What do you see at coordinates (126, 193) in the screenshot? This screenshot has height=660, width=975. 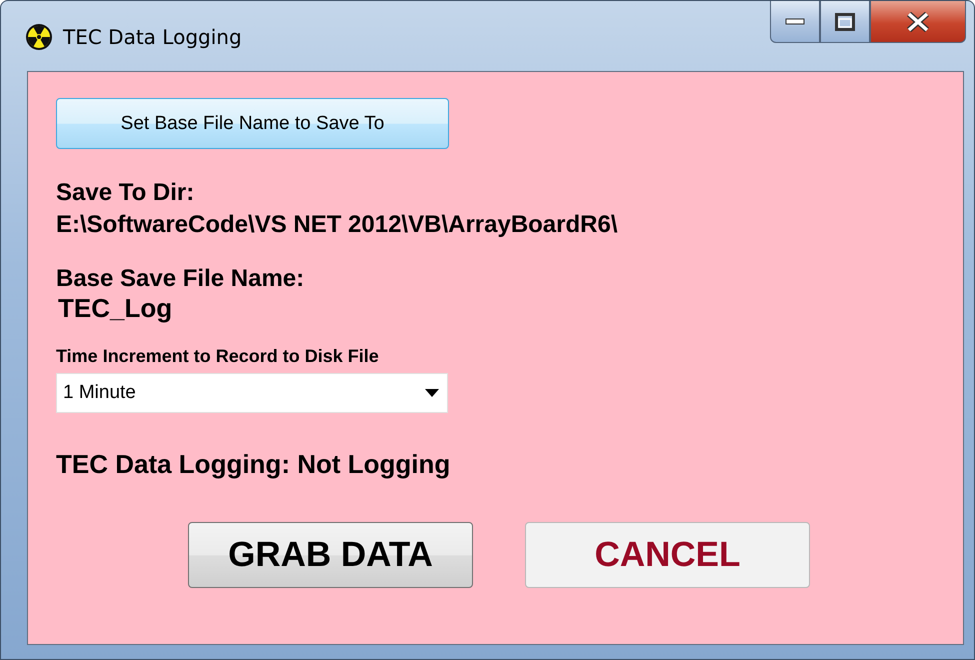 I see `save-dir-label: Save To Dir:` at bounding box center [126, 193].